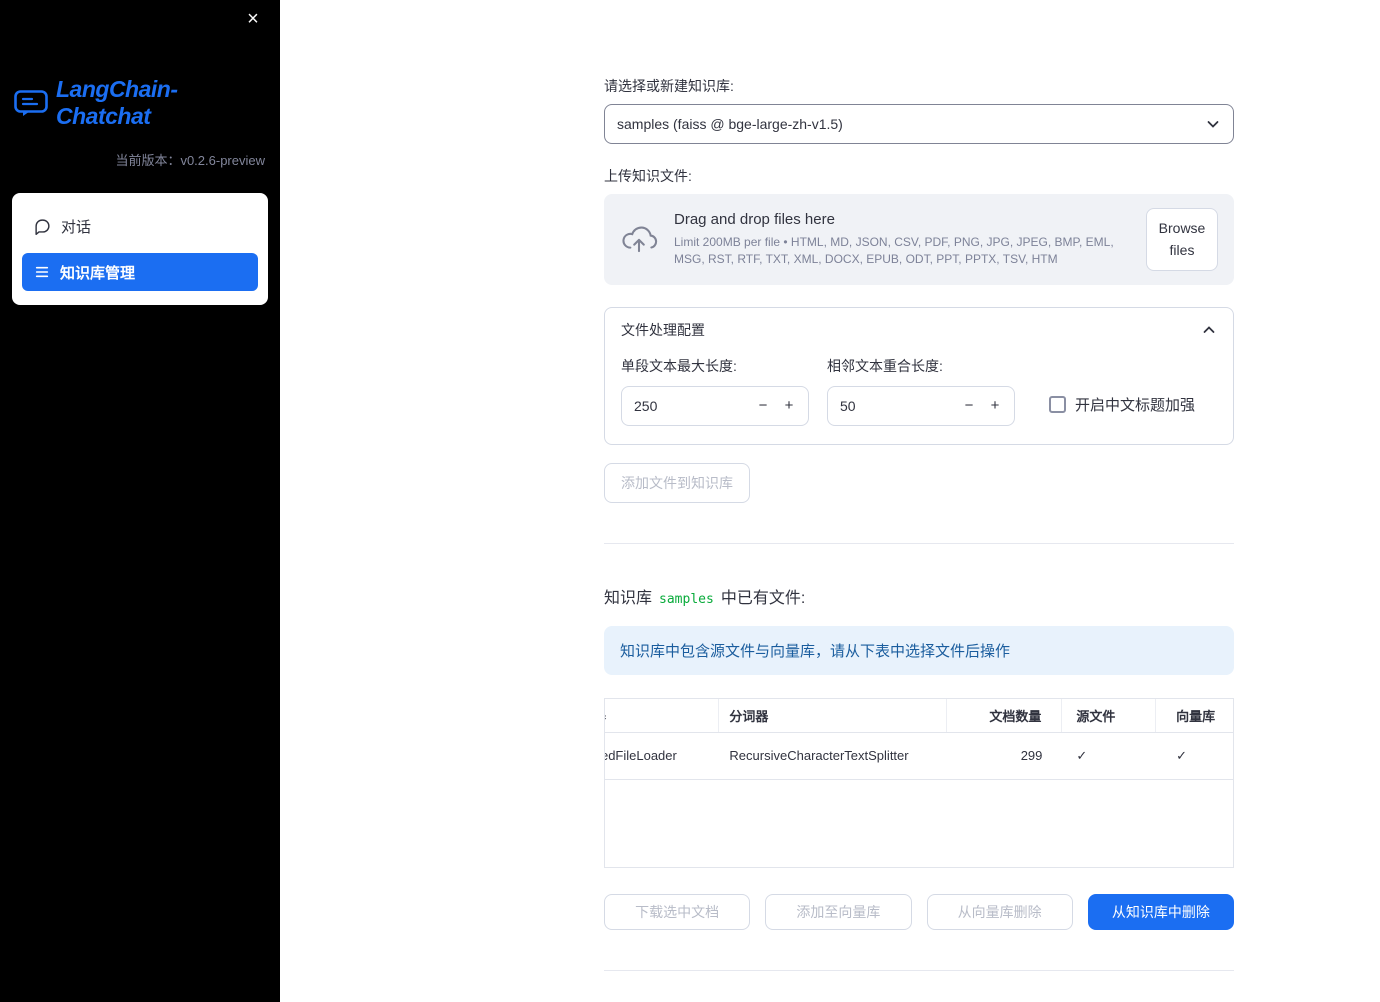  I want to click on table-header-row: 文档加载器 分词器 文档数量 源文件 向量库, so click(919, 715).